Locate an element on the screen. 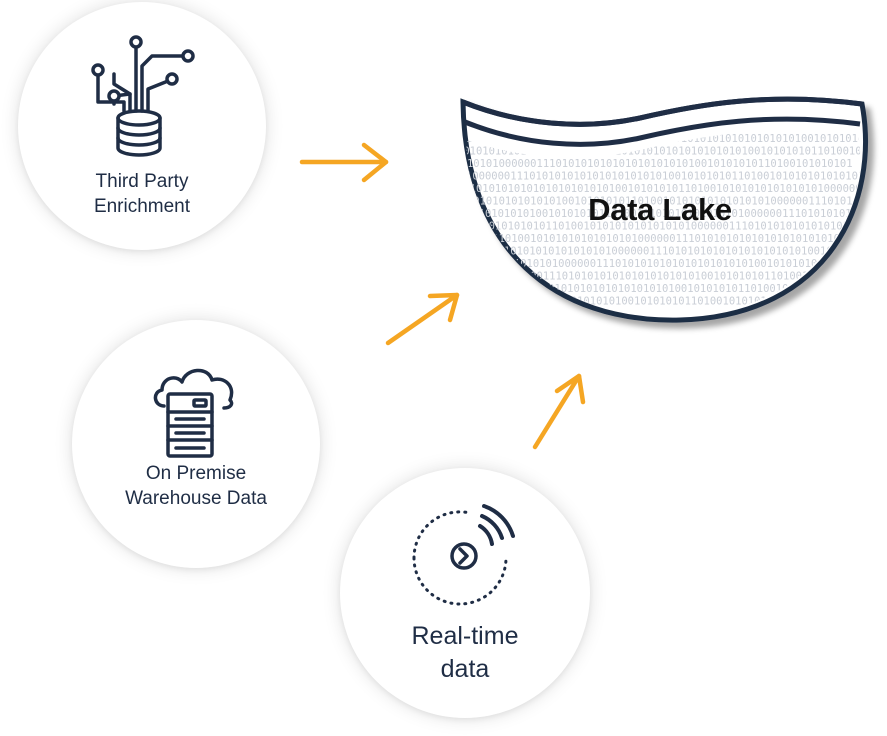 This screenshot has width=887, height=736. real-time-line2: data is located at coordinates (465, 668).